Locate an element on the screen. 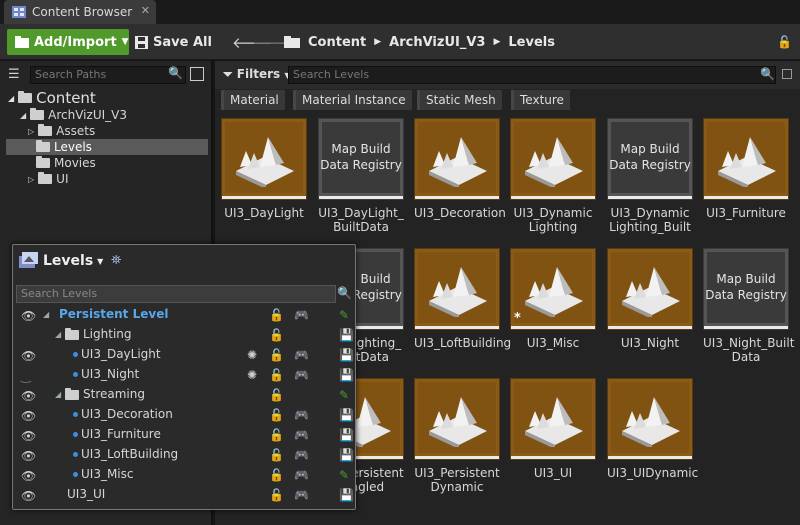 The width and height of the screenshot is (800, 525). level-row: 👁 UI3_LoftBuilding 🔓 🎮 💾 is located at coordinates (185, 455).